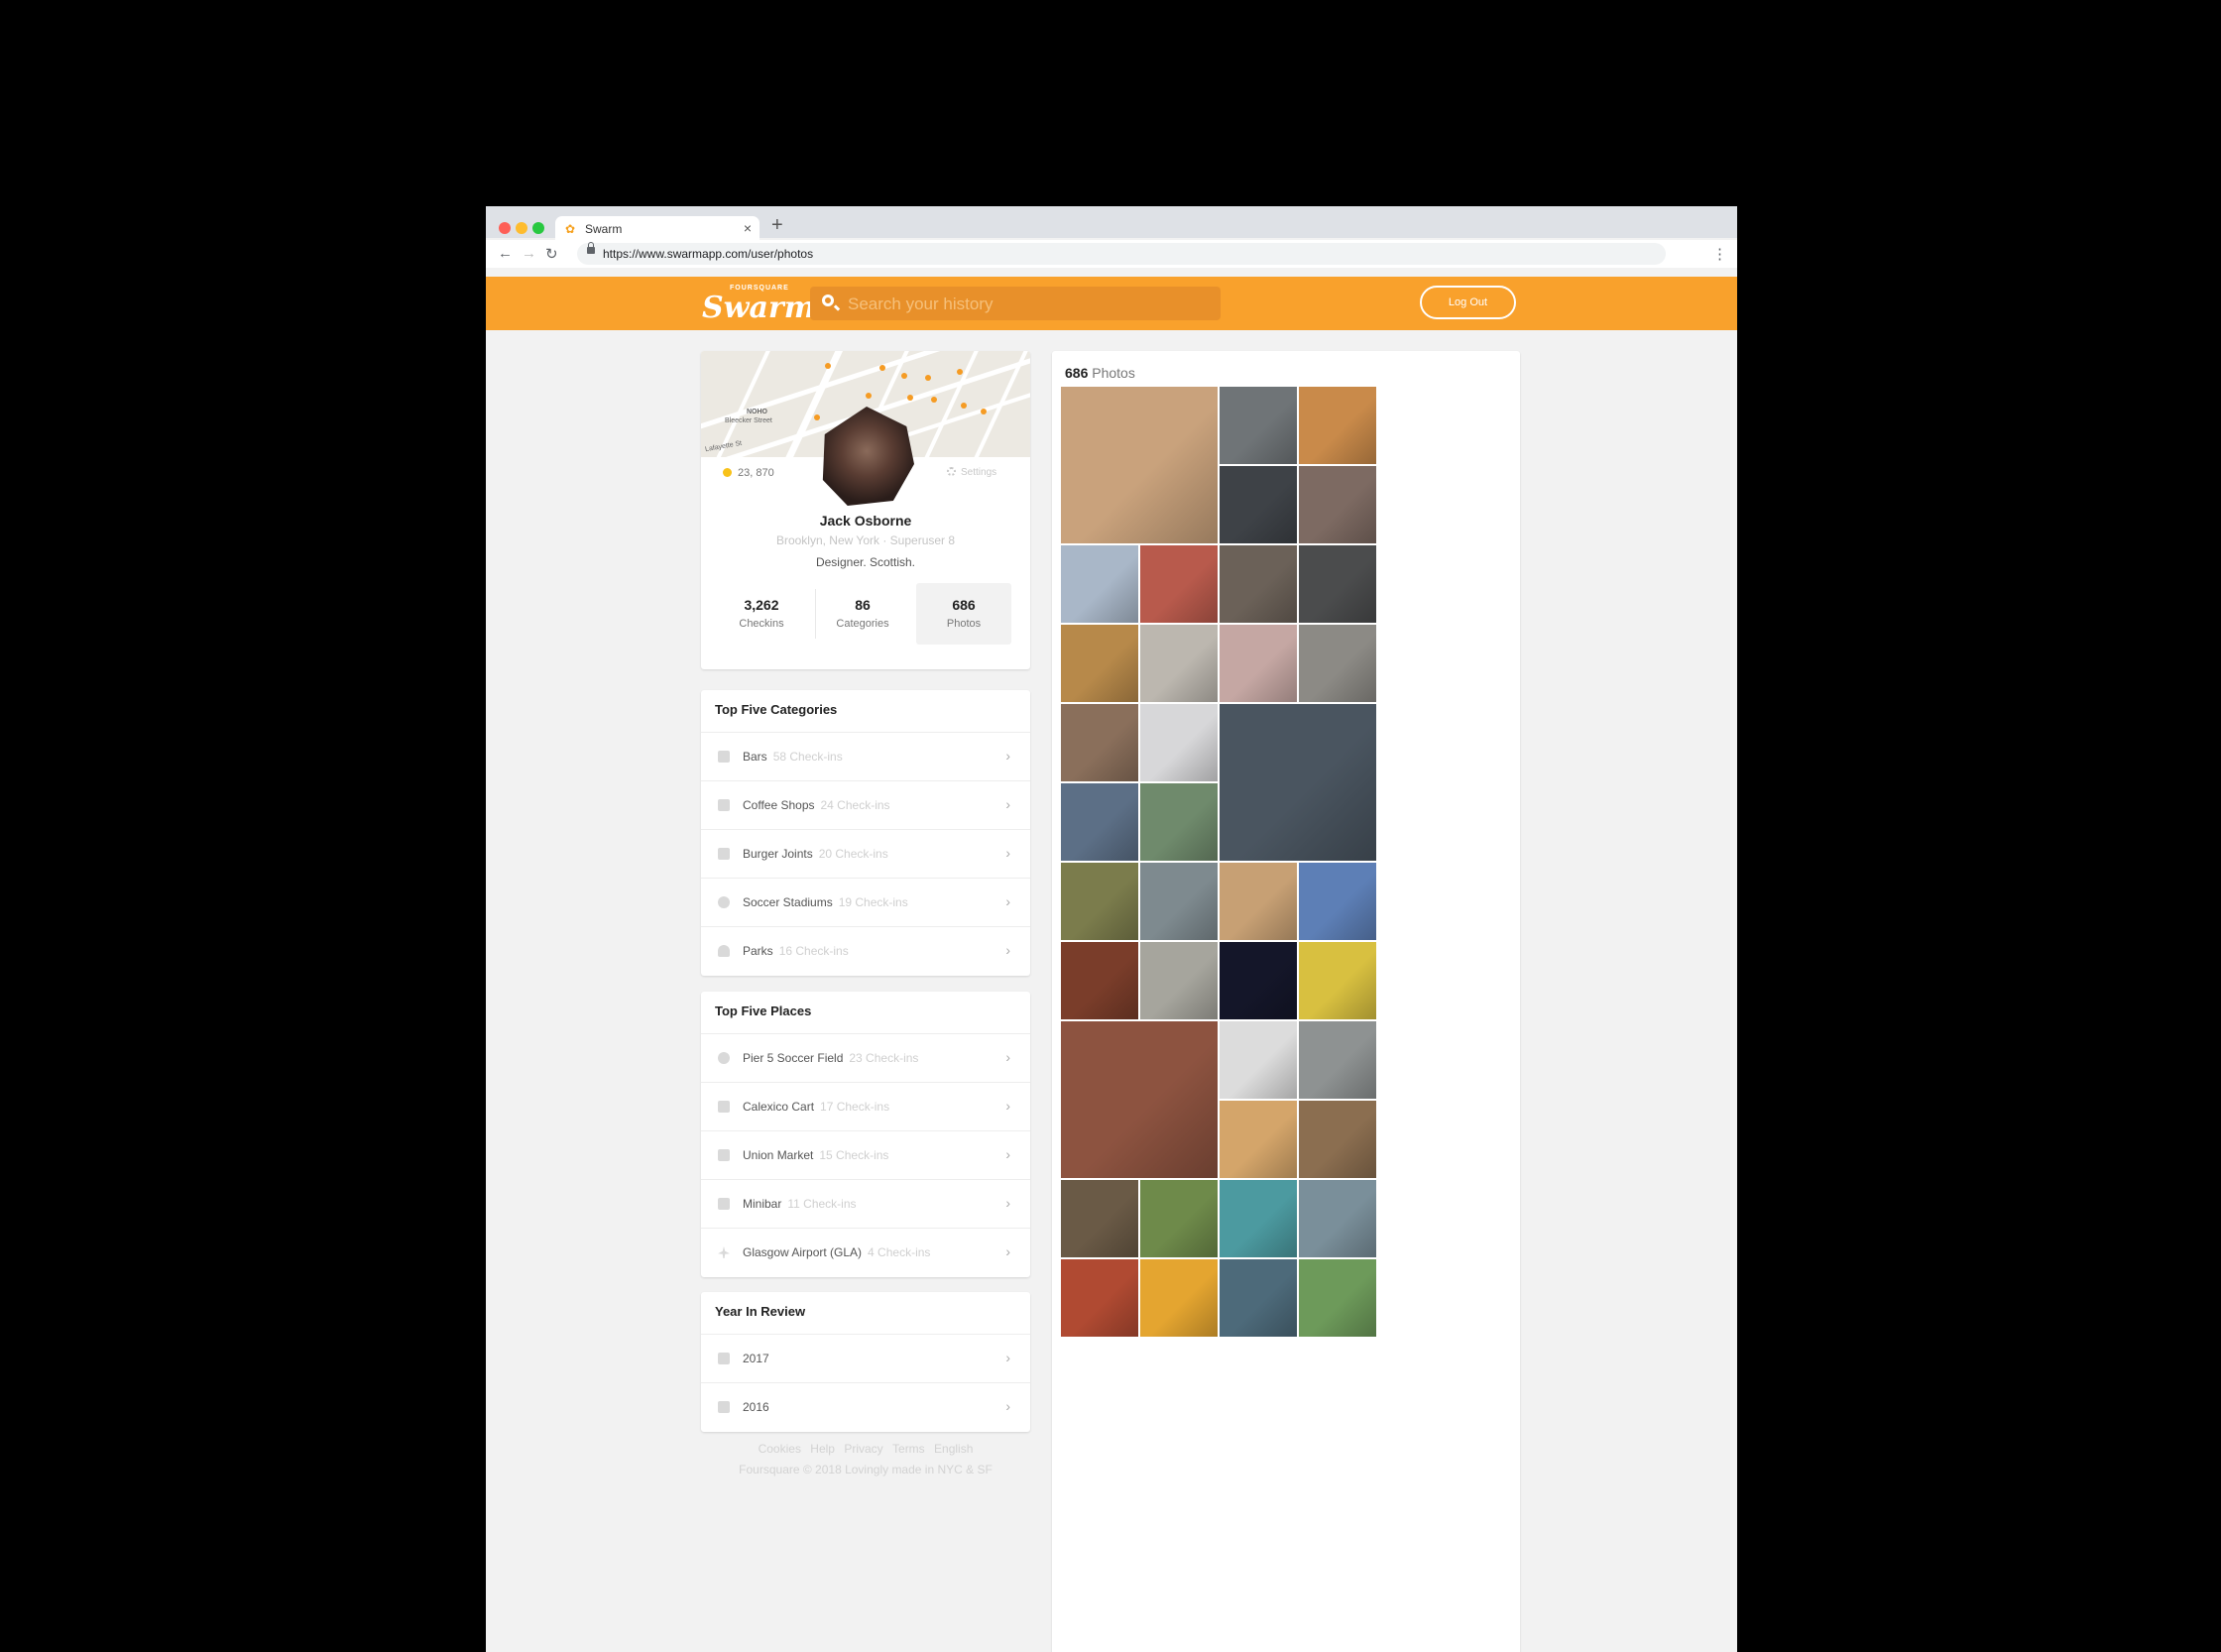 The height and width of the screenshot is (1652, 2221). I want to click on search-input, so click(1031, 304).